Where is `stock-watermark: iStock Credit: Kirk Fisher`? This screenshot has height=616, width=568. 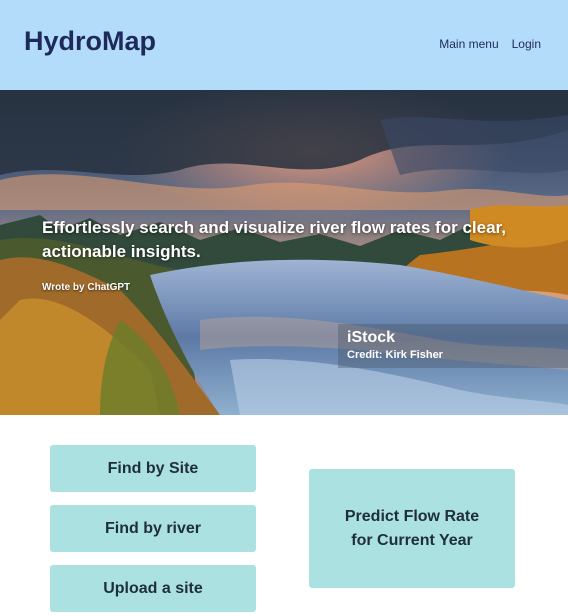
stock-watermark: iStock Credit: Kirk Fisher is located at coordinates (453, 346).